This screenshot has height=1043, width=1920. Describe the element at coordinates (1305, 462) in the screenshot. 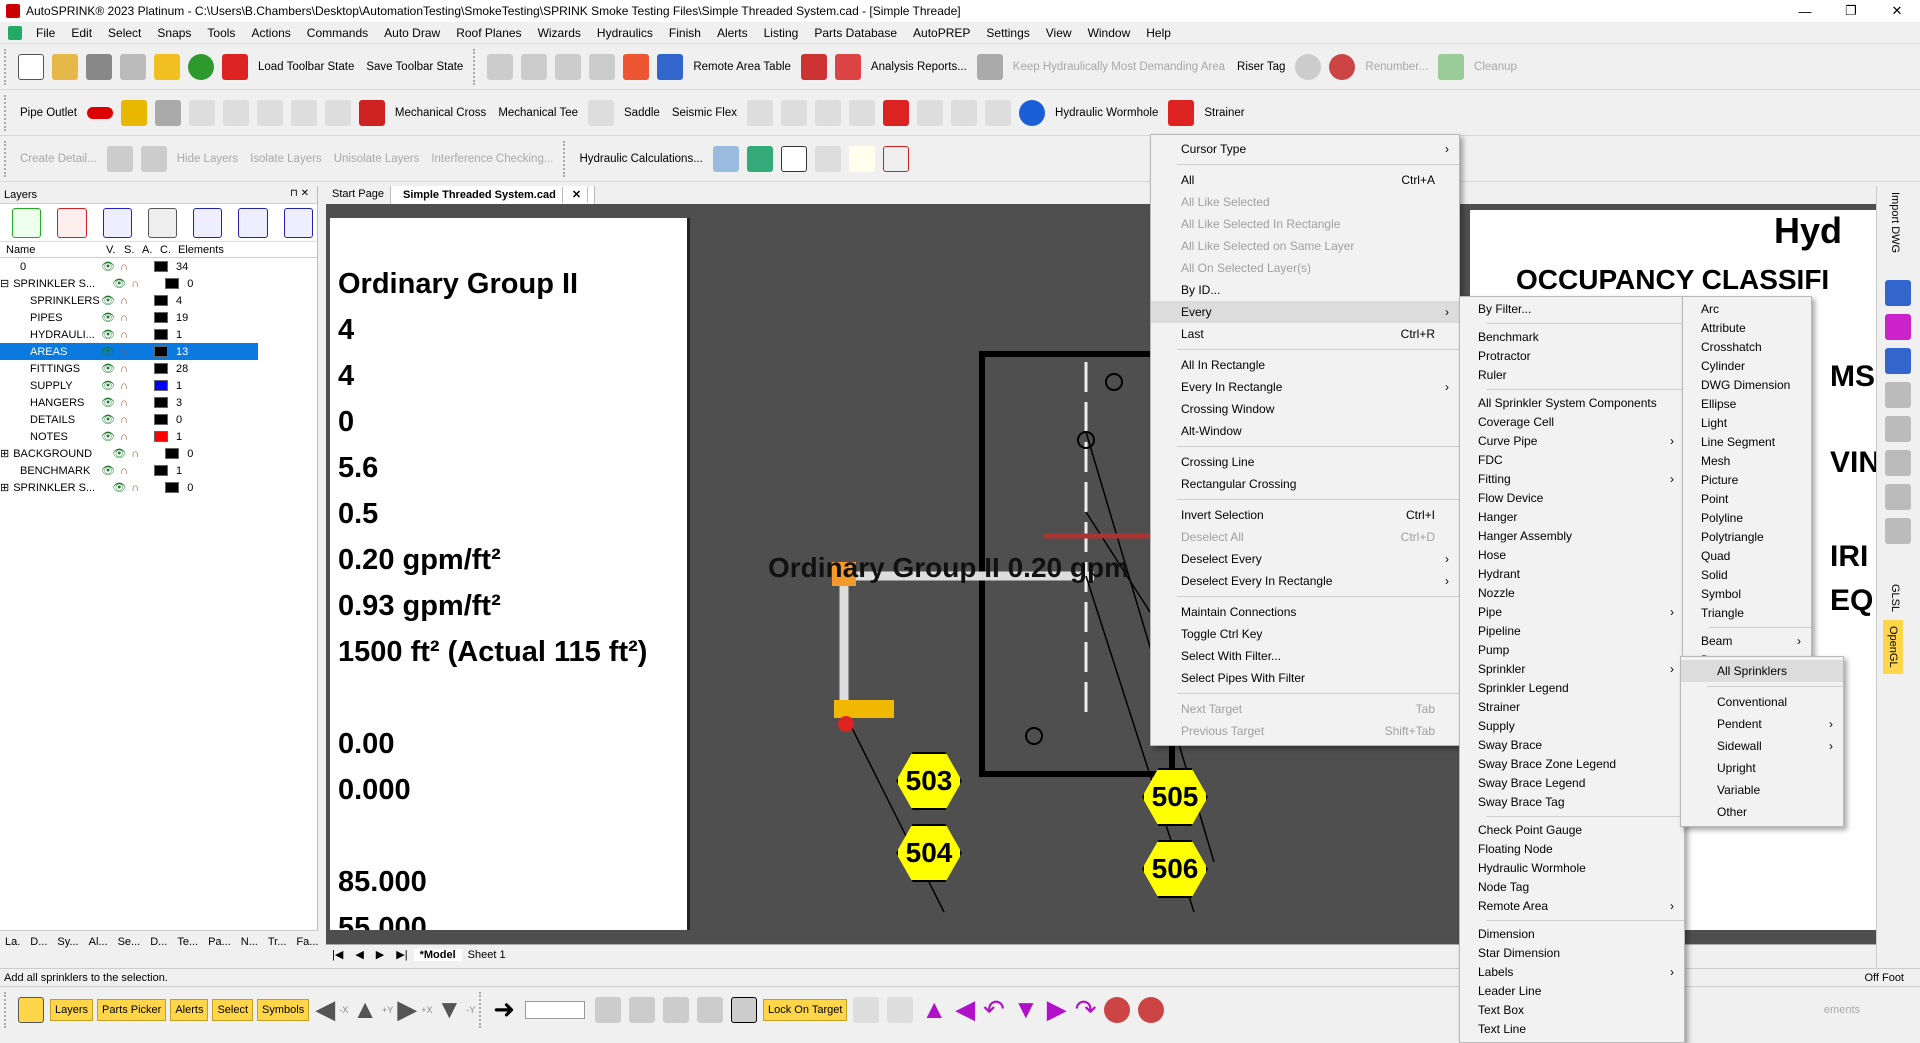

I see `select-menu-item: Crossing Line` at that location.